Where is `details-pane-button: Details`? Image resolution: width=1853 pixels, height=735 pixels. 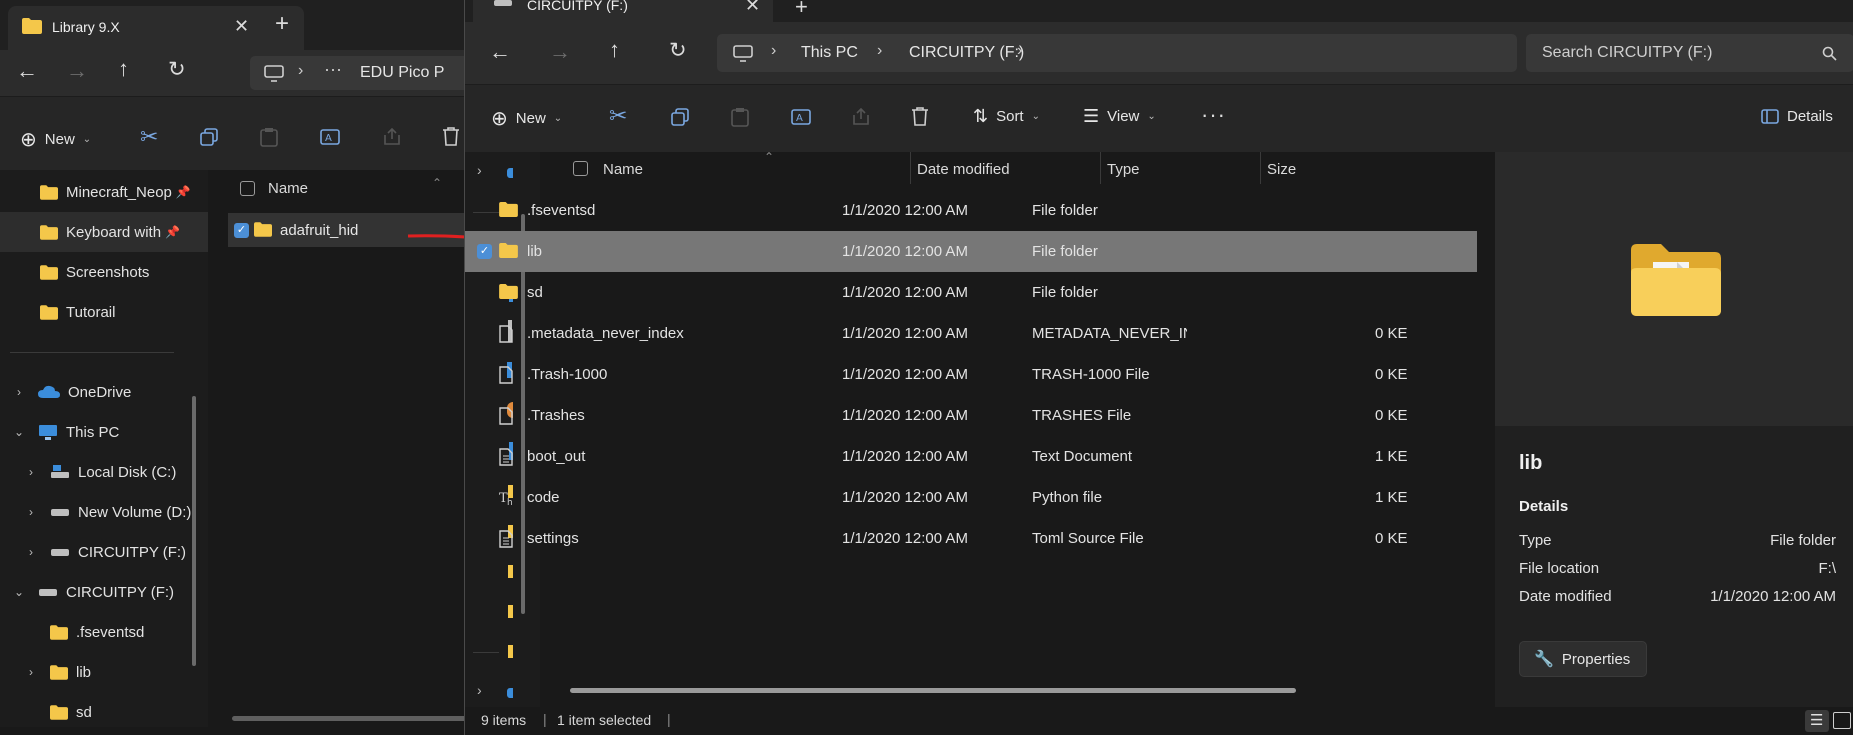
details-pane-button: Details is located at coordinates (1797, 116).